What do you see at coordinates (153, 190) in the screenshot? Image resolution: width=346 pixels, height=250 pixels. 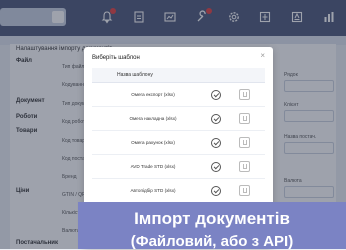 I see `template-name: Автопідбір STD (xlsx)` at bounding box center [153, 190].